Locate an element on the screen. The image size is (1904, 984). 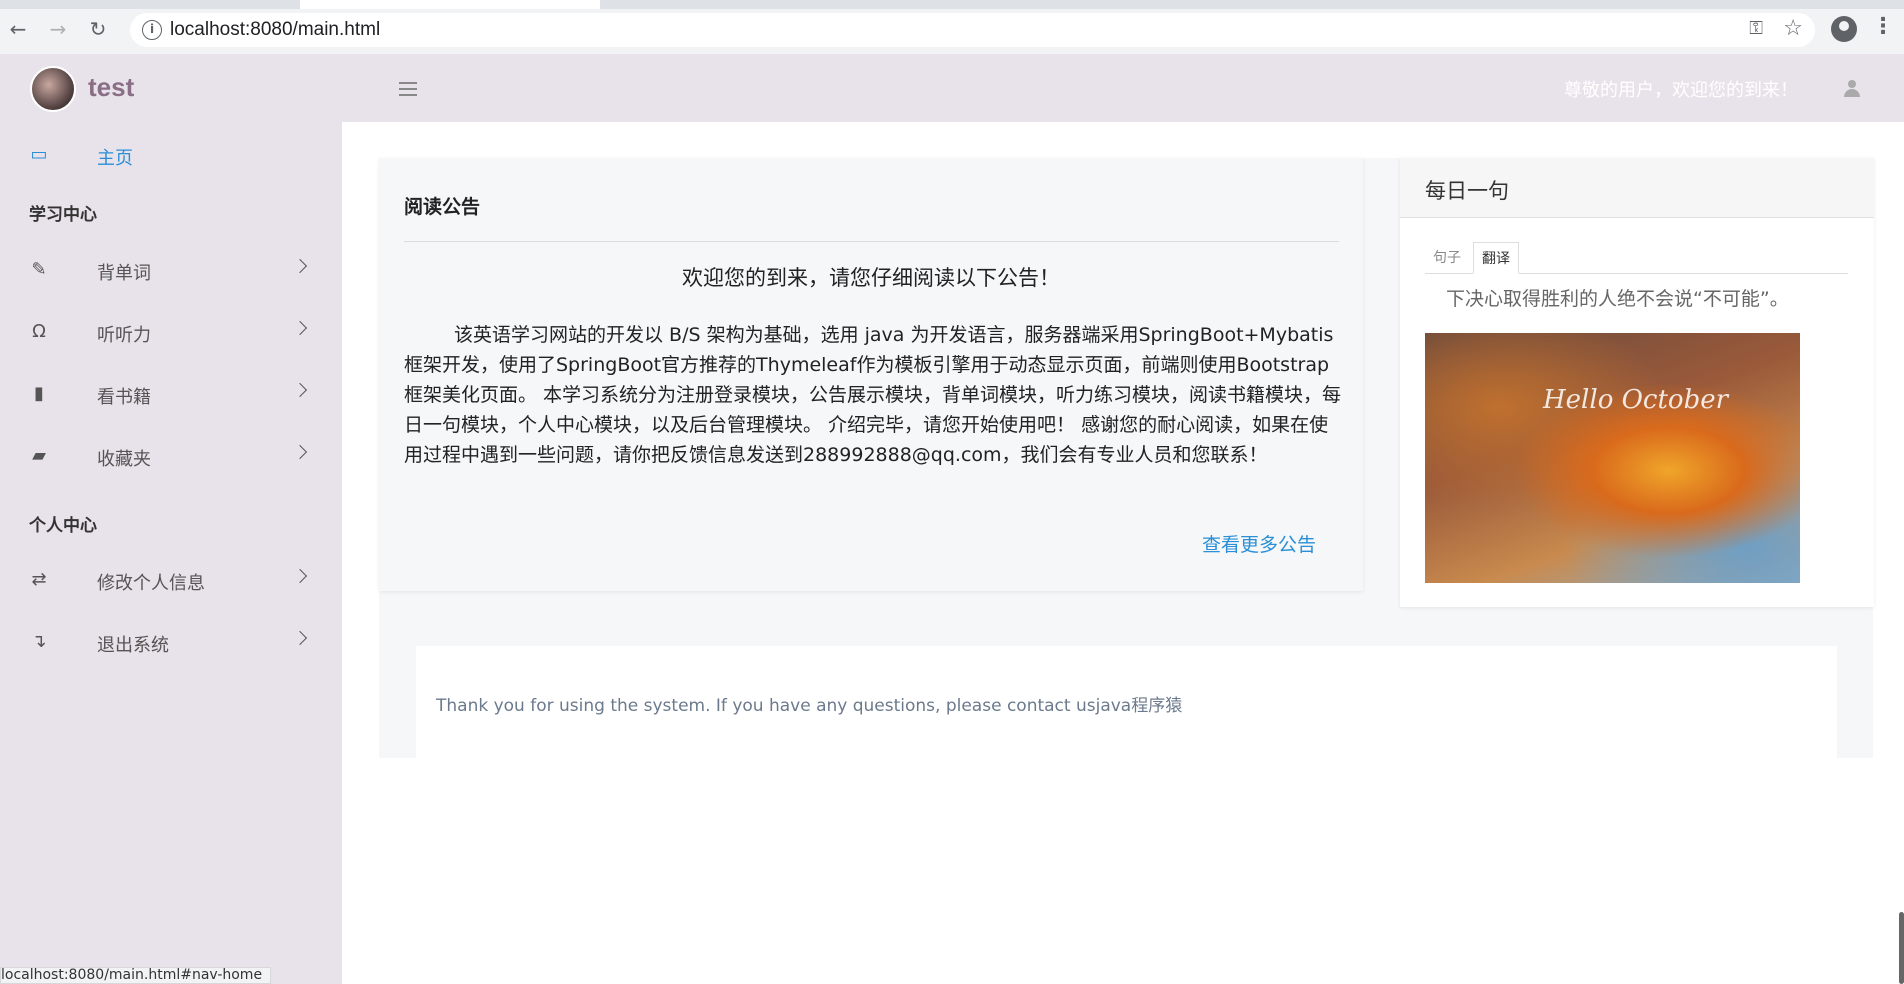
avatar is located at coordinates (53, 89).